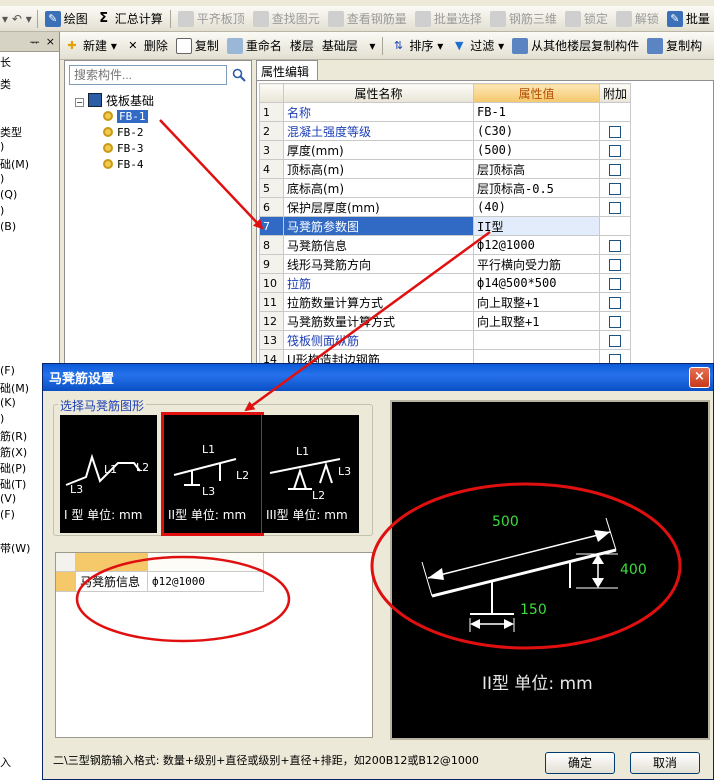 The image size is (714, 780). Describe the element at coordinates (445, 207) in the screenshot. I see `table-row: 6 保护层厚度(mm) (40)` at that location.